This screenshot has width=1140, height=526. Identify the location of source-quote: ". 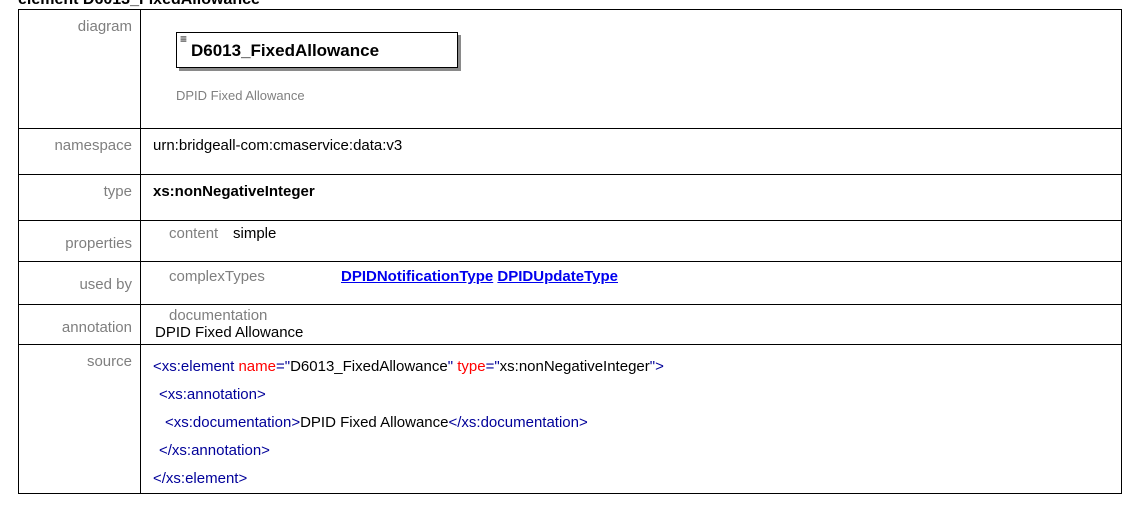
(450, 366).